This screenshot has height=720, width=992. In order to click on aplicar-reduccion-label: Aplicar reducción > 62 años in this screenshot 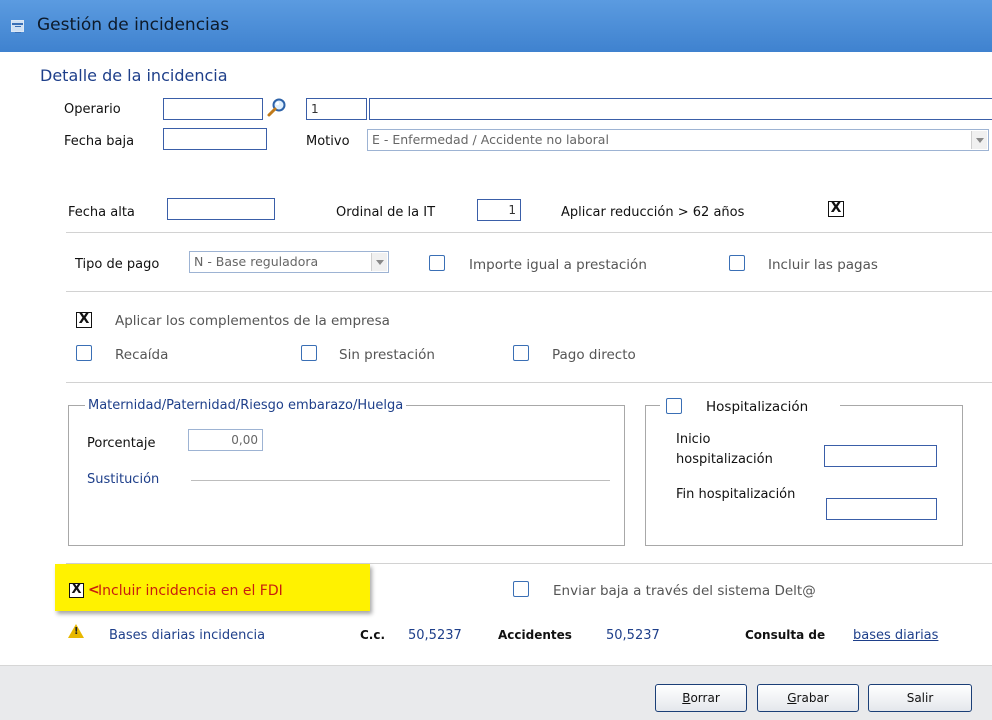, I will do `click(653, 212)`.